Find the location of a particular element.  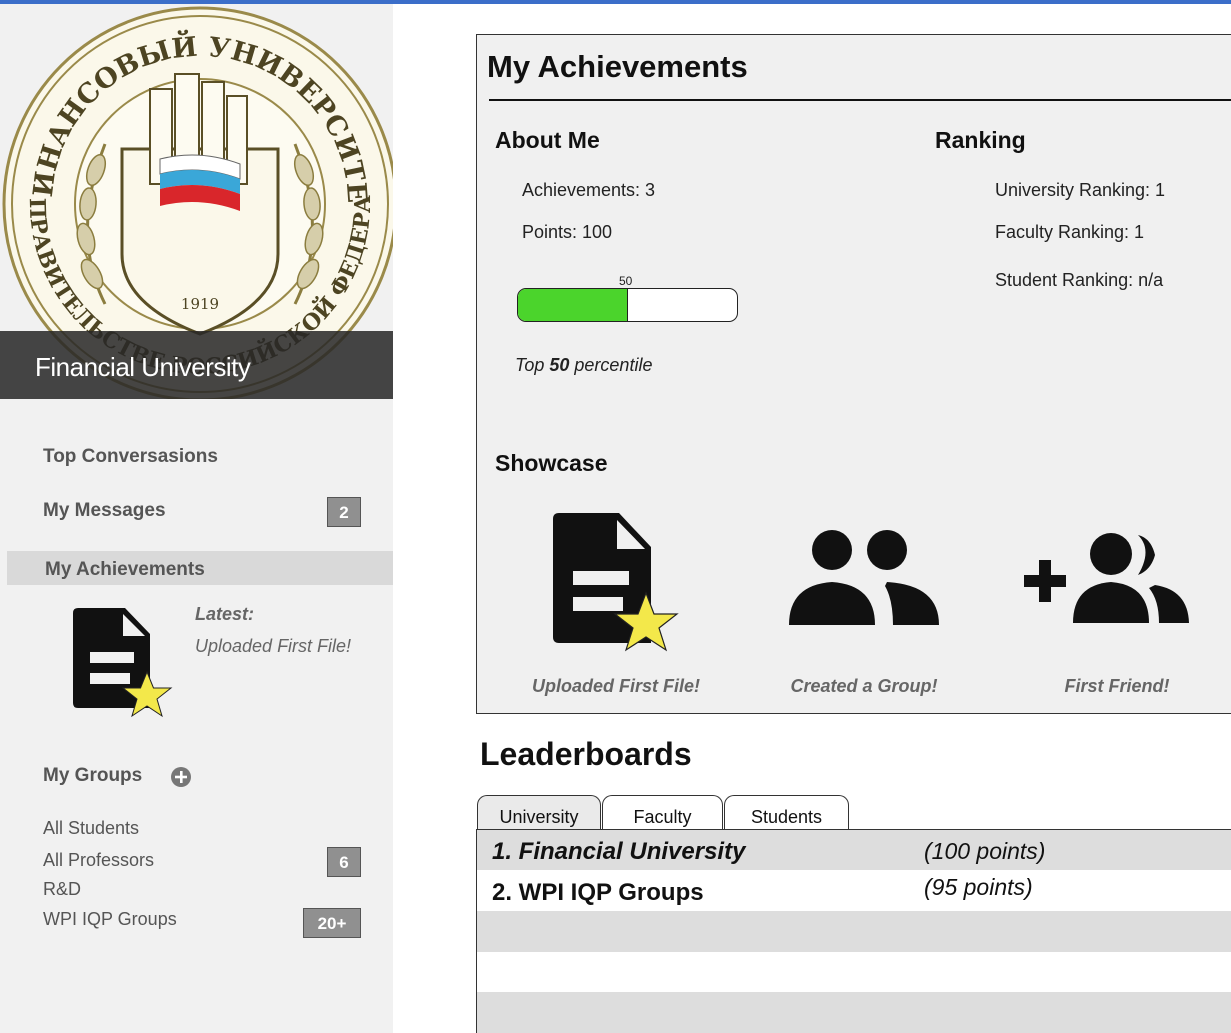

table-row: 2. WPI IQP Groups (95 points) is located at coordinates (854, 890).